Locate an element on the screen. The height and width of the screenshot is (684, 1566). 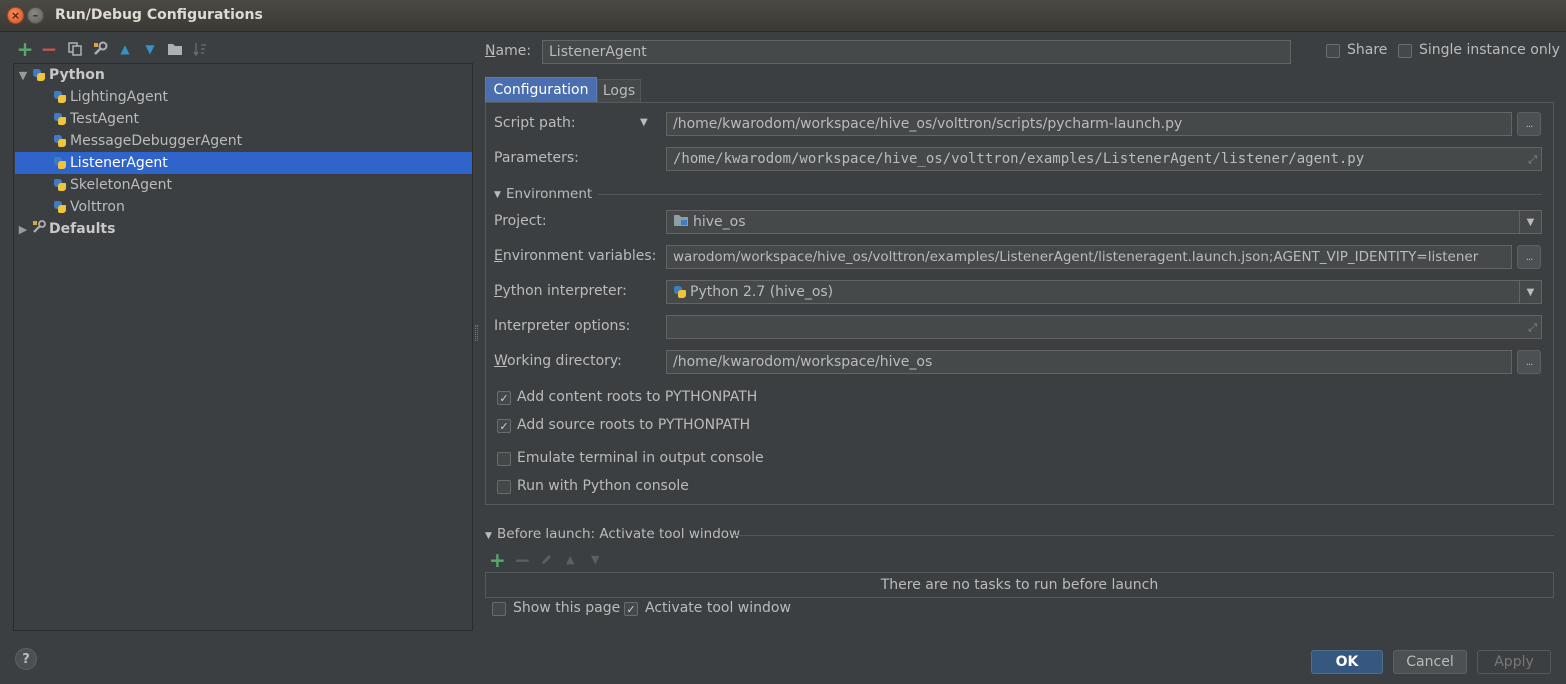
run-python-console-label: Run with Python console is located at coordinates (603, 486).